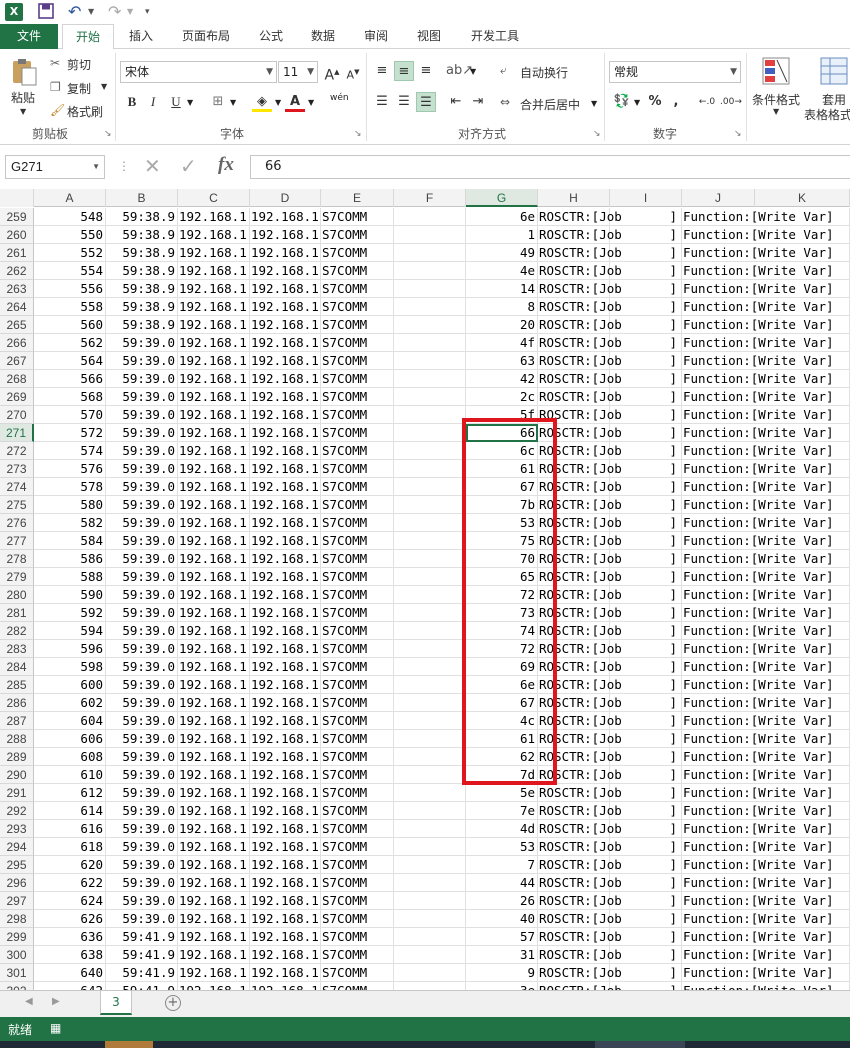 Image resolution: width=850 pixels, height=1048 pixels. What do you see at coordinates (502, 415) in the screenshot?
I see `cell-g: 5f` at bounding box center [502, 415].